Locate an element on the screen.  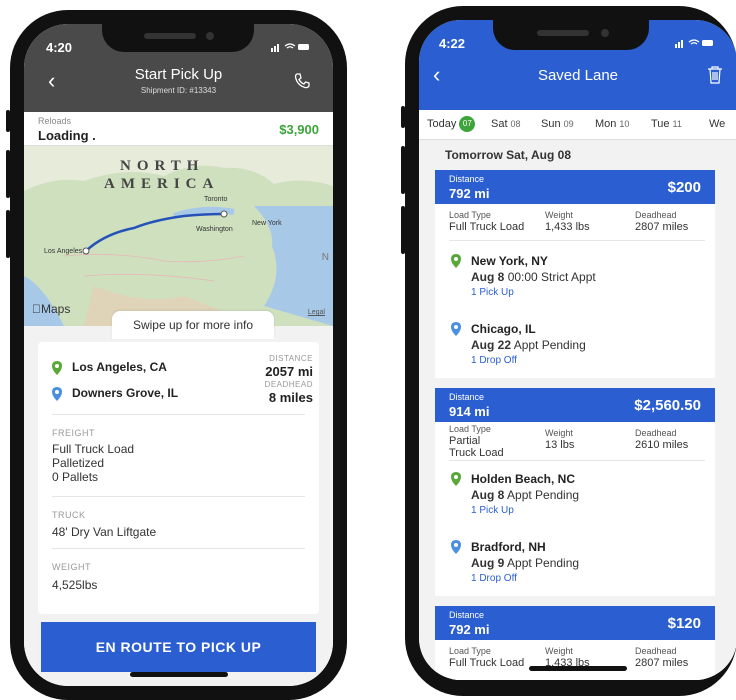
pickup-appt: Aug 8 Appt Pending is located at coordinates (525, 495).